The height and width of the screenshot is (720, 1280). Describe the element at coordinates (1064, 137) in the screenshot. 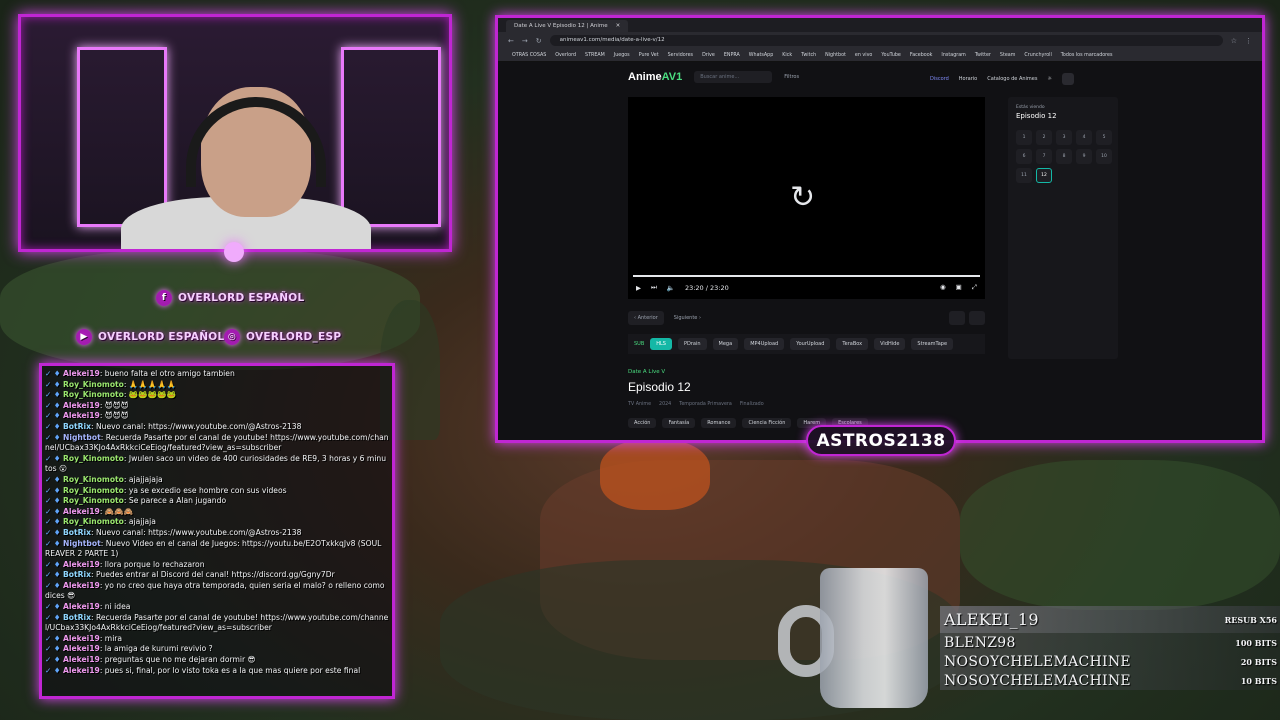

I see `episode-button: 3` at that location.